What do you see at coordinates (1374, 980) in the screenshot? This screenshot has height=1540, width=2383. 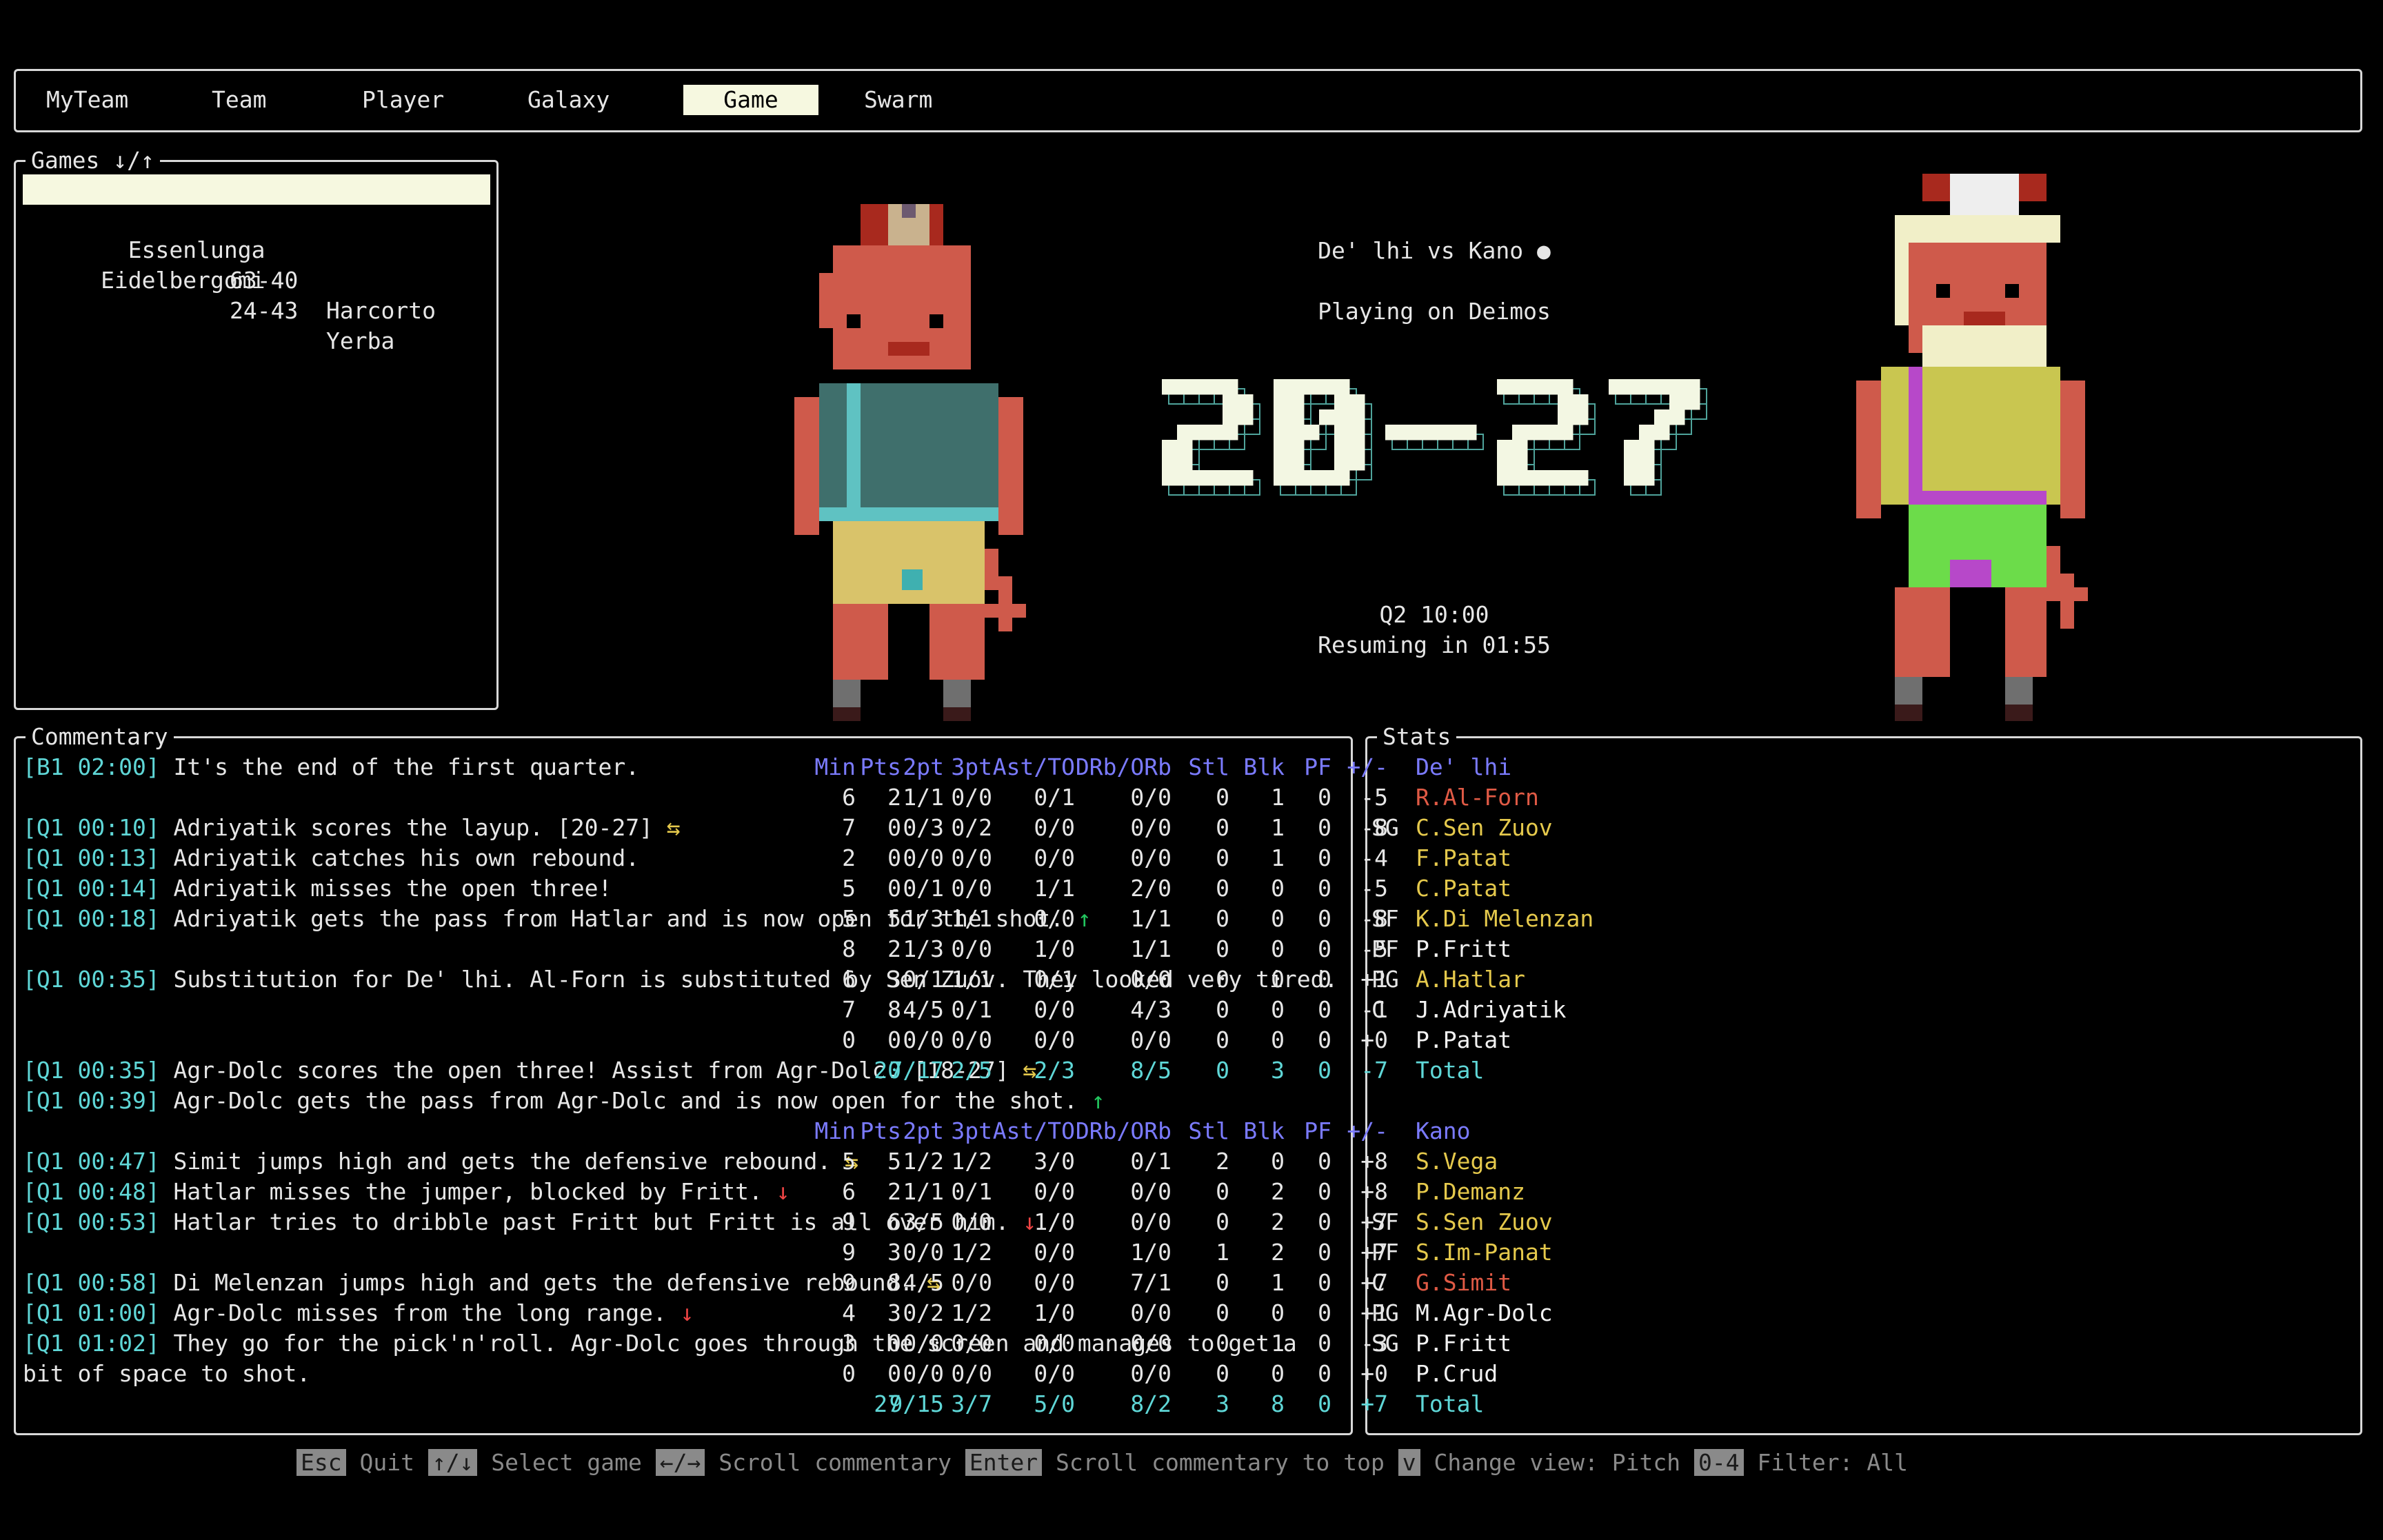 I see `stat-value: +1` at bounding box center [1374, 980].